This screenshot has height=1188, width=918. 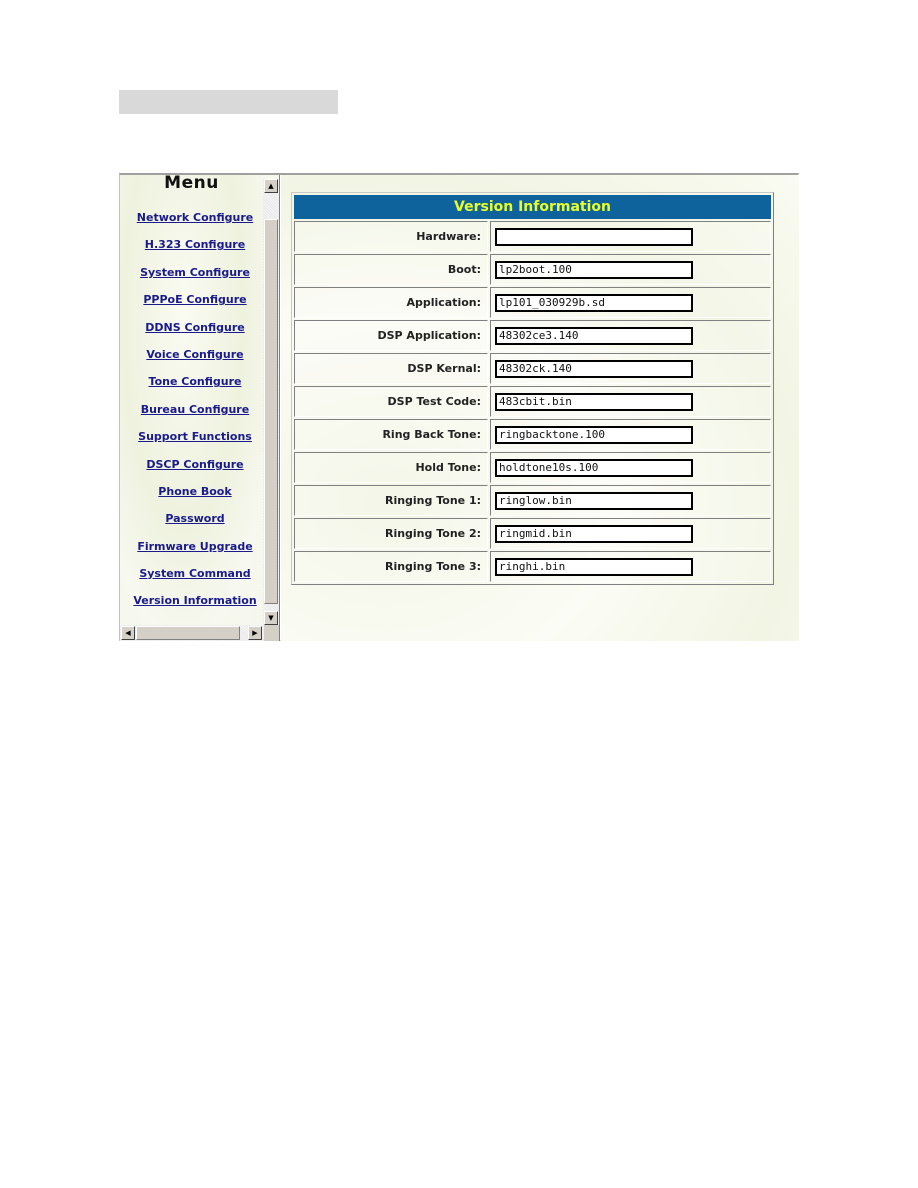 I want to click on hardware-field, so click(x=594, y=236).